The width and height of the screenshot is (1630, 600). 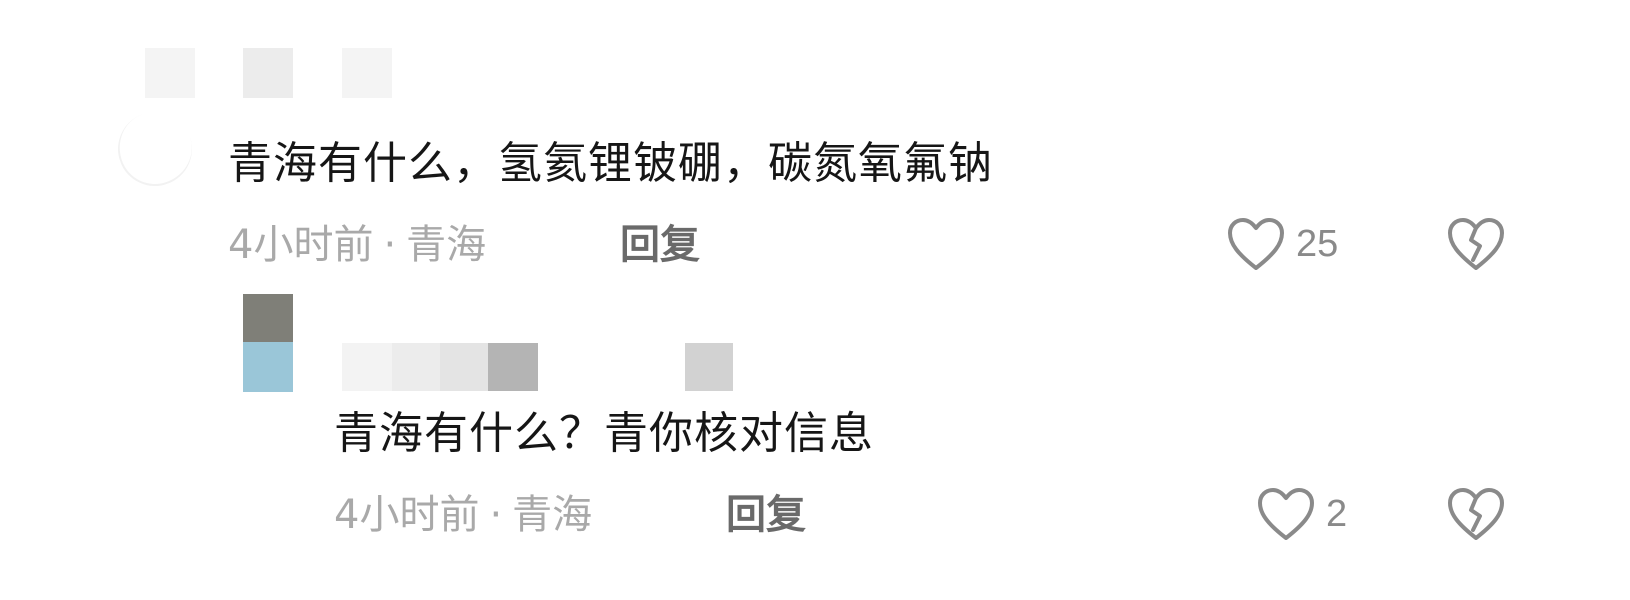 What do you see at coordinates (604, 433) in the screenshot?
I see `comment-text: 青海有什么？青你核对信息` at bounding box center [604, 433].